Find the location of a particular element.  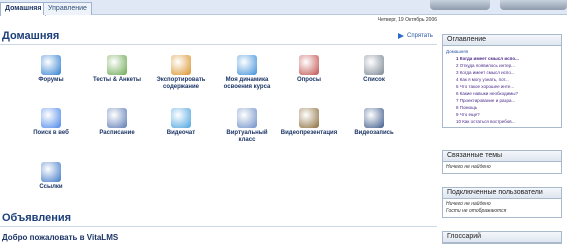

toc-root: Домашняя is located at coordinates (502, 51).